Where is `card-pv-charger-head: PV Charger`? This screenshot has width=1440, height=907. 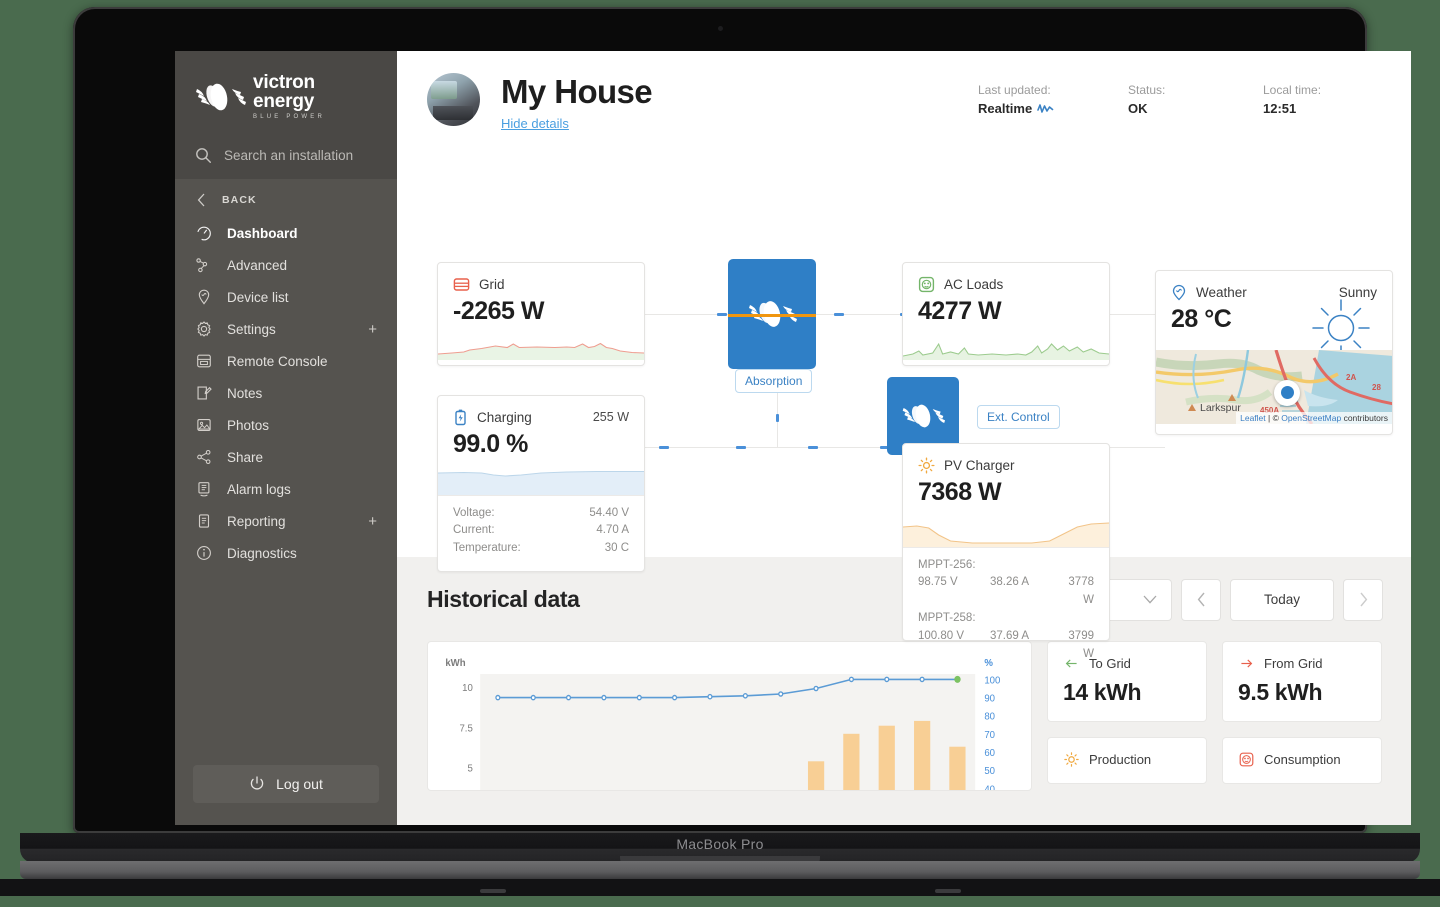 card-pv-charger-head: PV Charger is located at coordinates (1006, 459).